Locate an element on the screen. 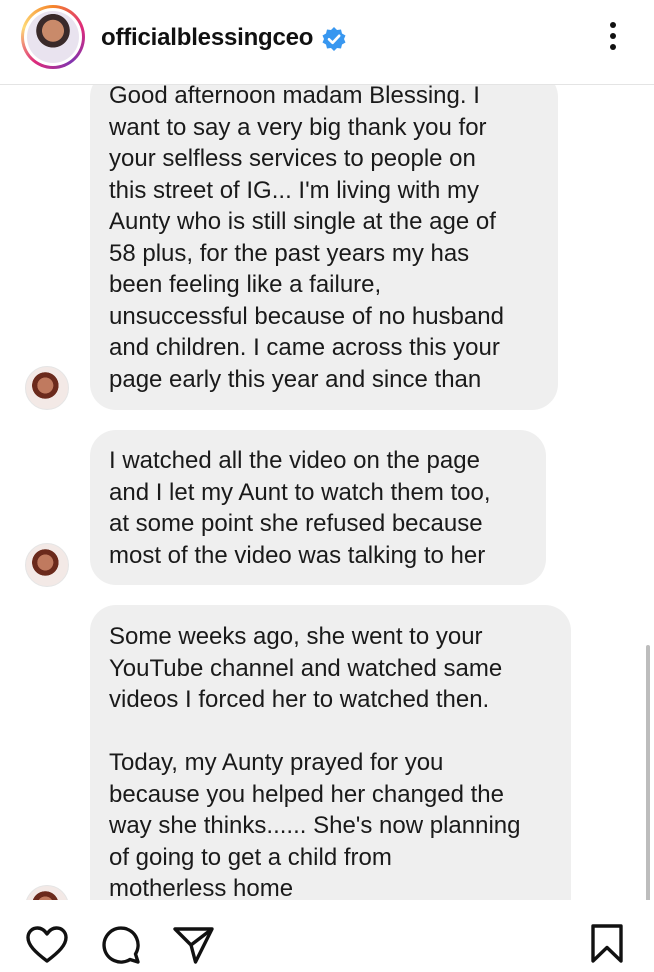 The image size is (654, 972). more-options-icon is located at coordinates (613, 39).